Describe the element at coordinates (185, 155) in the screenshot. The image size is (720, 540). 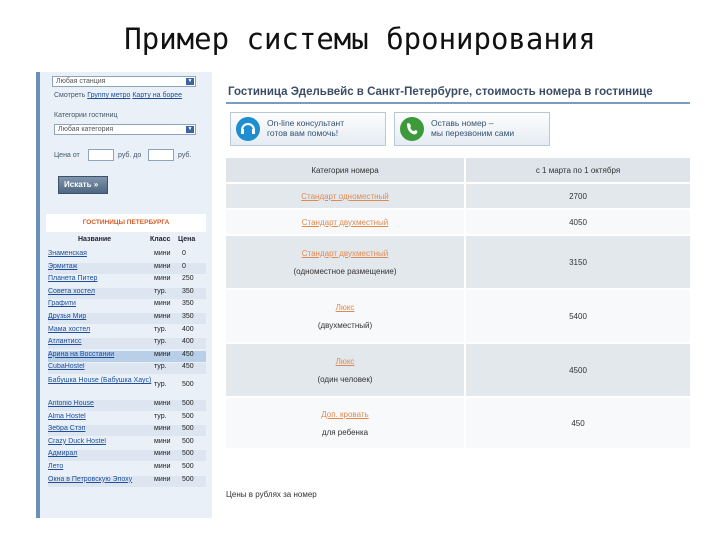
I see `price-to-label: руб.` at that location.